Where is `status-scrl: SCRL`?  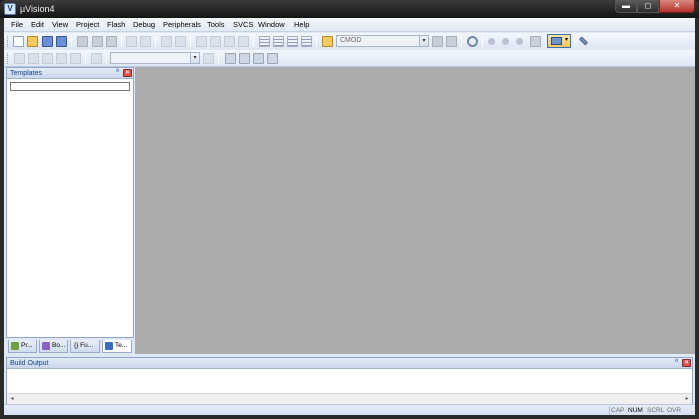
status-scrl: SCRL is located at coordinates (656, 410).